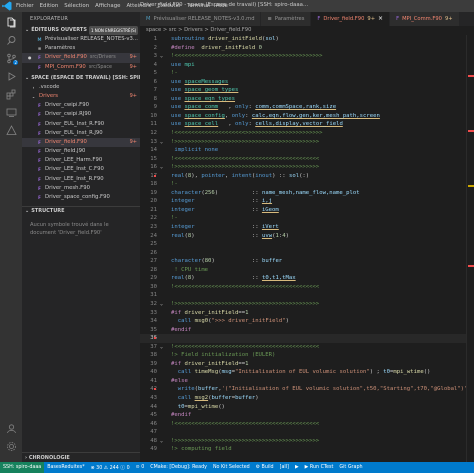  What do you see at coordinates (81, 124) in the screenshot?
I see `tree-file: F Driver_EUL_Inst_R.F90` at bounding box center [81, 124].